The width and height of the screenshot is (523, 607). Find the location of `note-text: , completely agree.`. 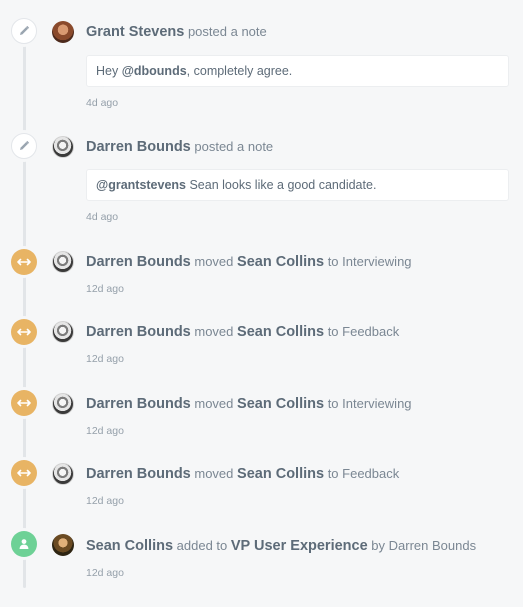

note-text: , completely agree. is located at coordinates (239, 71).